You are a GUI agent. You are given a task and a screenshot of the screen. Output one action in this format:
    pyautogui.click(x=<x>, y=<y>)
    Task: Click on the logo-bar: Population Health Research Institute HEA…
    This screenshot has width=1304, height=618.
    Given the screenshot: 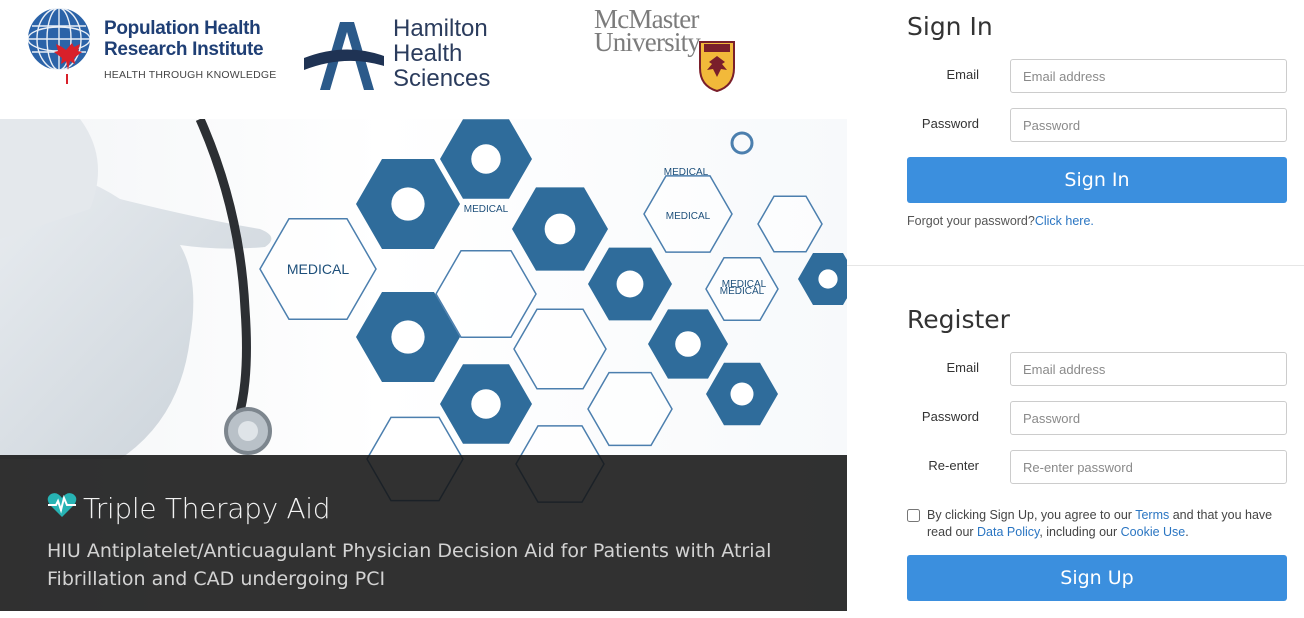 What is the action you would take?
    pyautogui.click(x=423, y=59)
    